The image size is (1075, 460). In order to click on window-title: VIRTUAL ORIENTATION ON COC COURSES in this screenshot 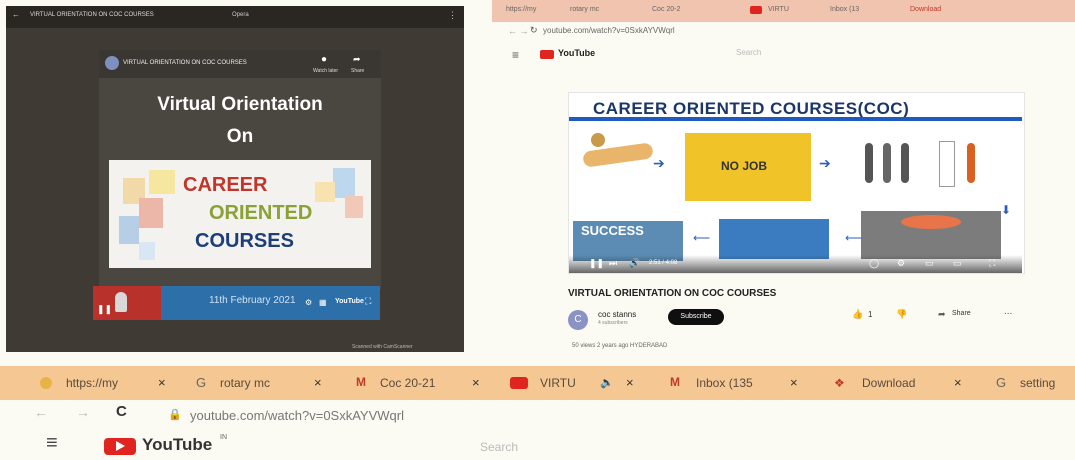, I will do `click(92, 15)`.